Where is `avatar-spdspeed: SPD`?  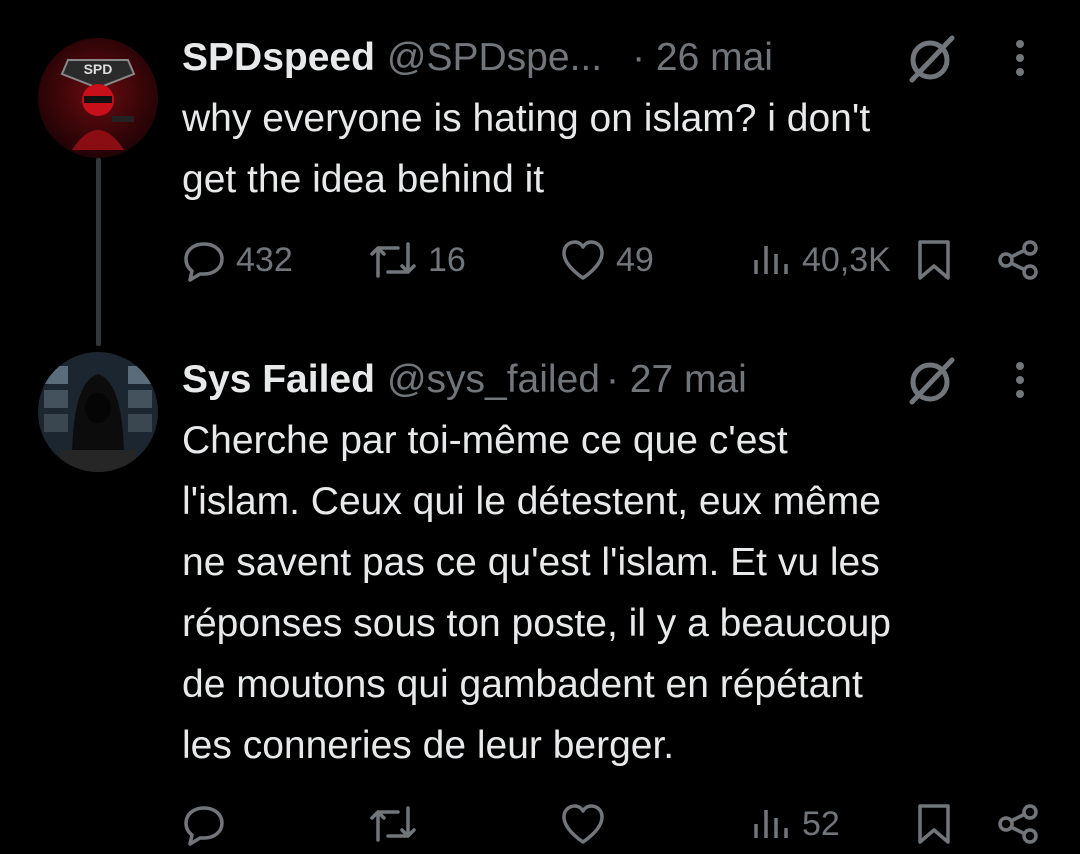 avatar-spdspeed: SPD is located at coordinates (98, 98).